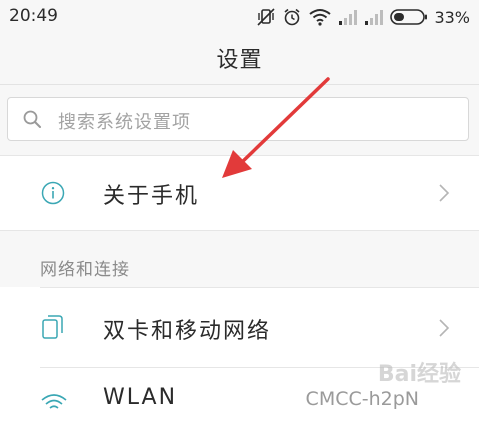 Image resolution: width=479 pixels, height=427 pixels. I want to click on search-input: 搜索系统设置项, so click(238, 119).